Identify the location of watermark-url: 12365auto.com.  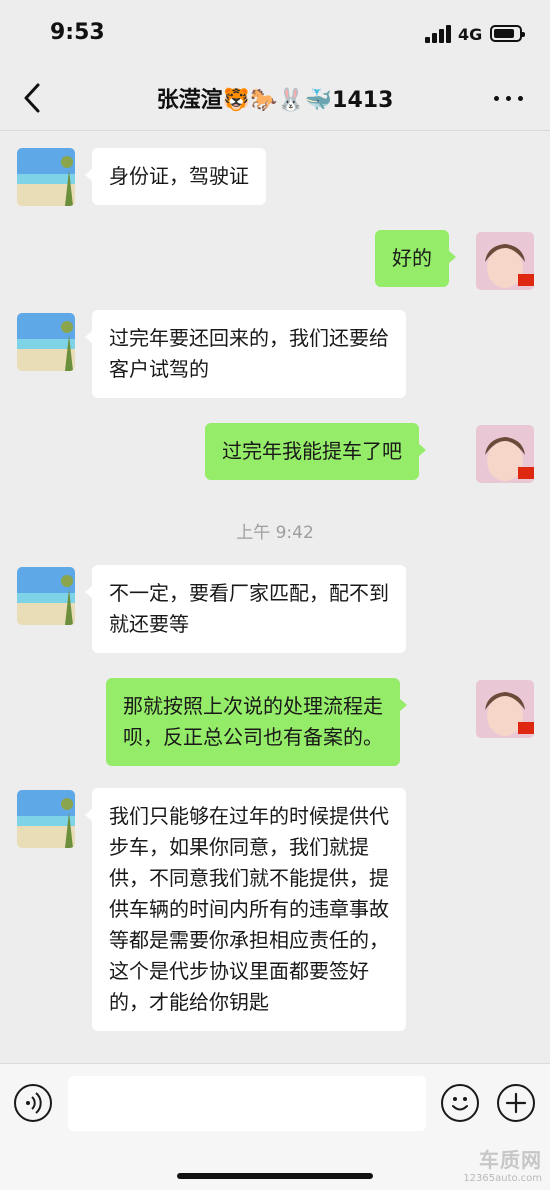
(502, 1178).